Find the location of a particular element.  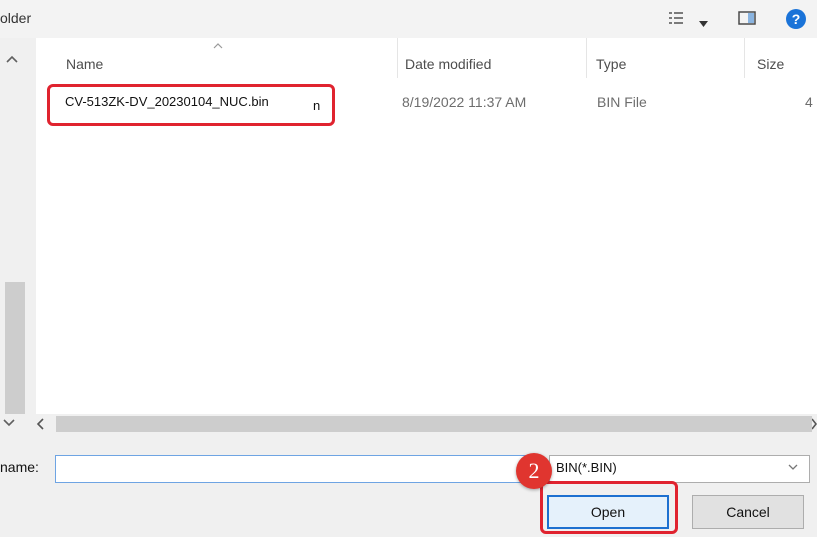

toolbar: older ? is located at coordinates (408, 19).